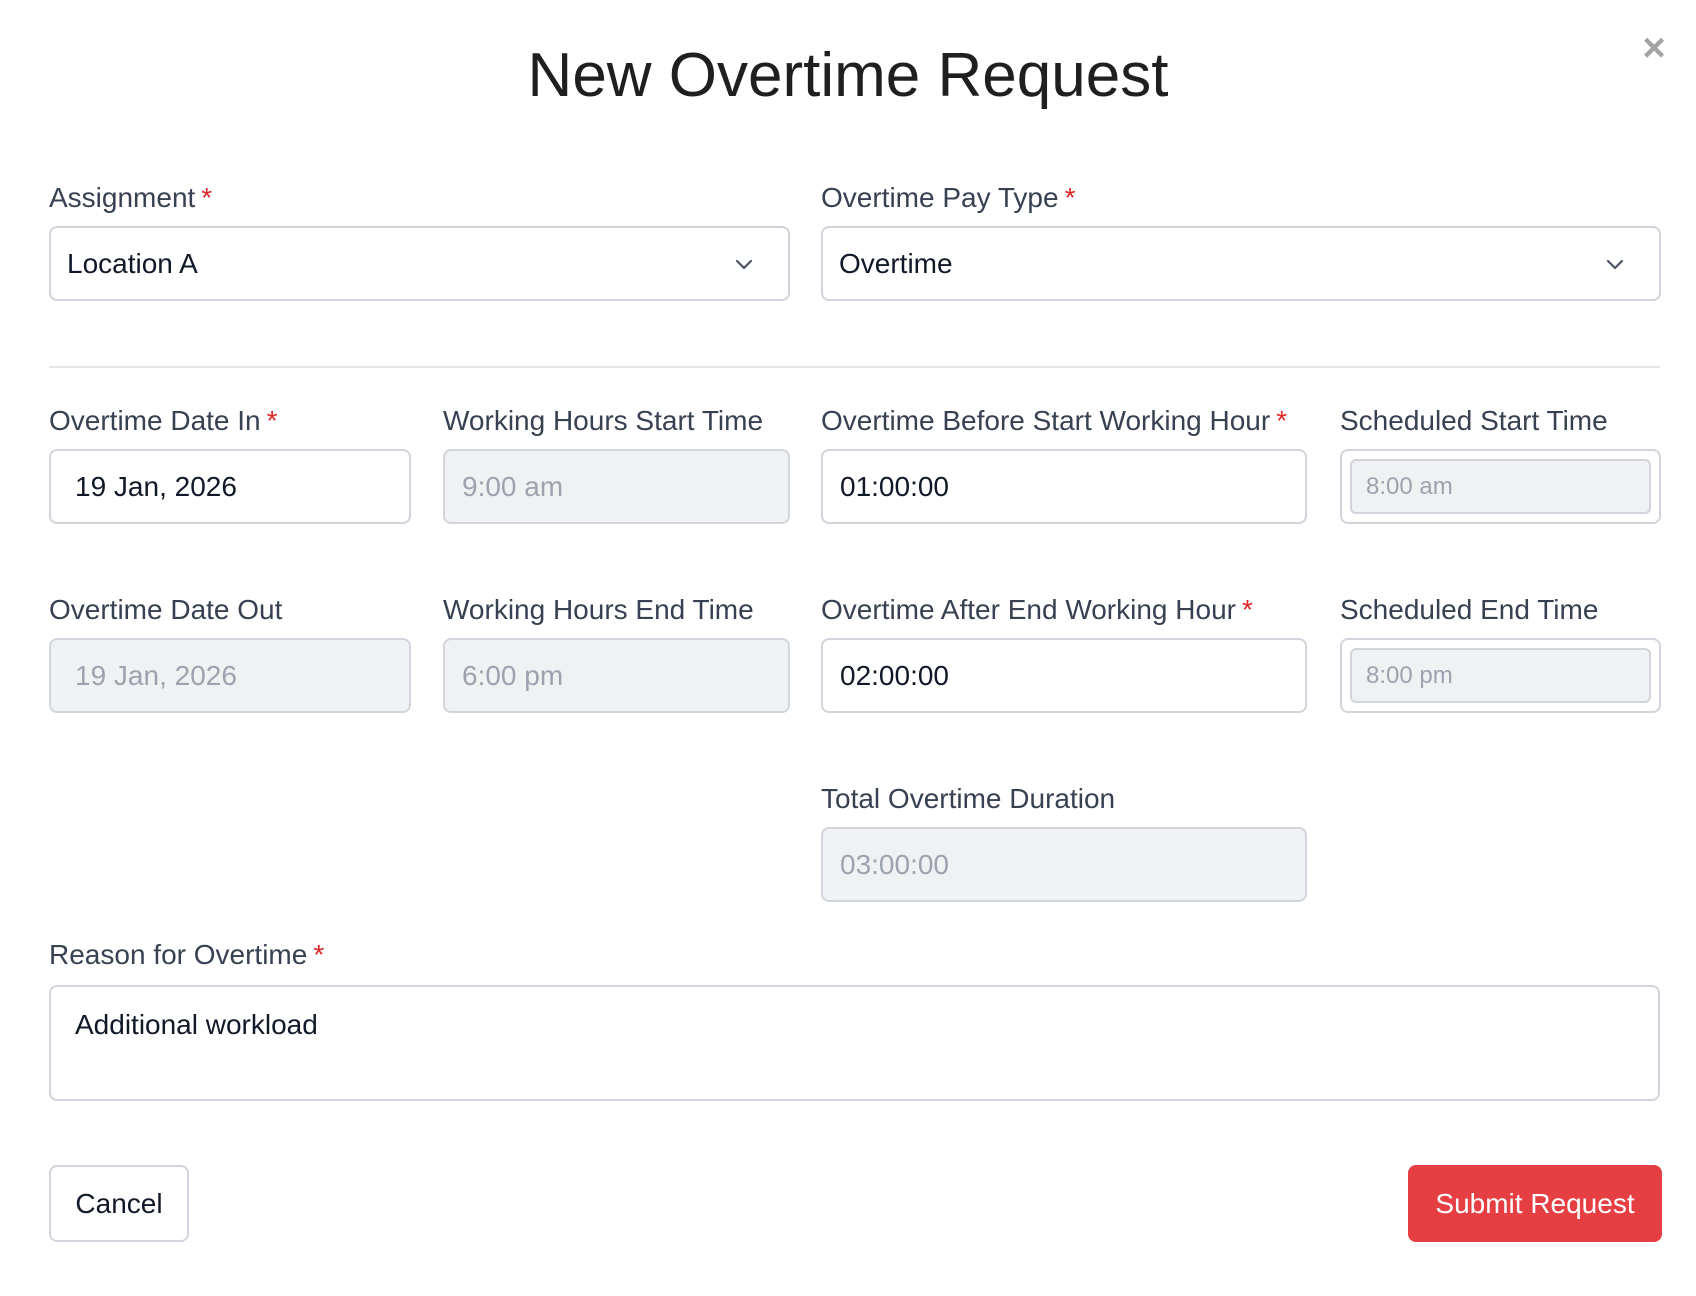  Describe the element at coordinates (166, 609) in the screenshot. I see `date-out-label: Overtime Date Out` at that location.